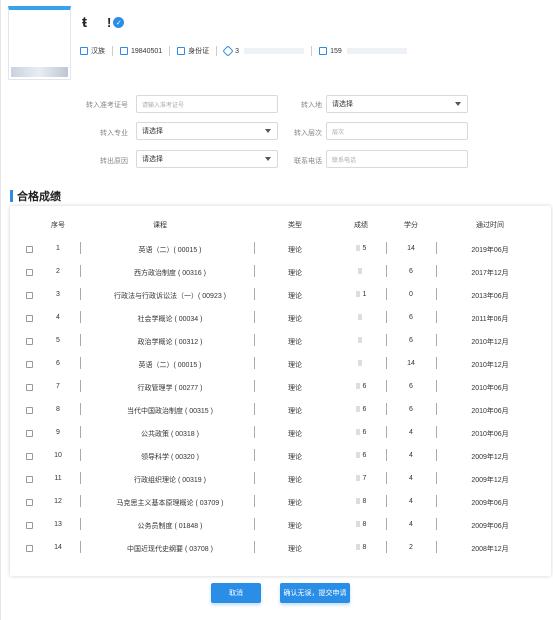  Describe the element at coordinates (280, 387) in the screenshot. I see `table-row: 7 行政管理学 ( 00277 ) 理论 6 6 2010年06月` at that location.